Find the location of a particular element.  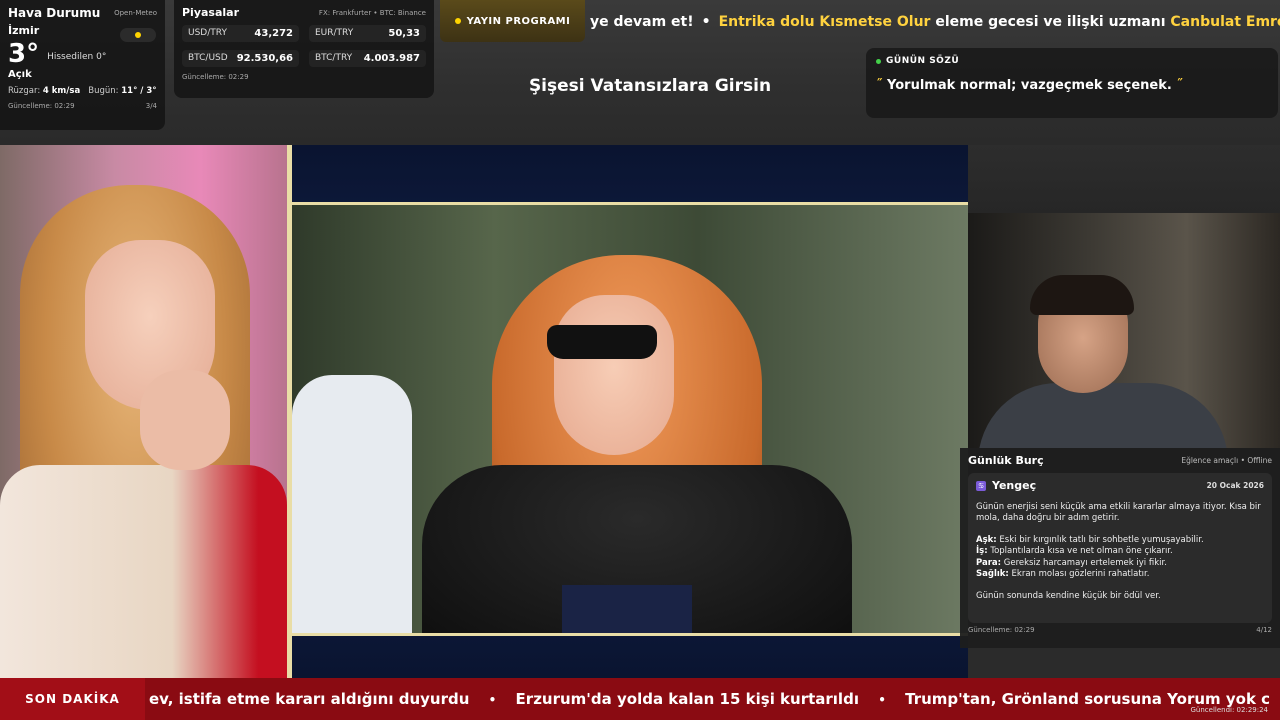

person-shirt is located at coordinates (143, 571).